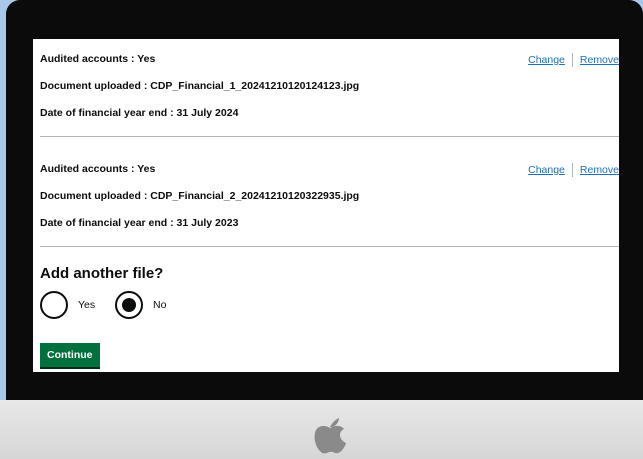 The width and height of the screenshot is (643, 459). I want to click on radio-no-label: No, so click(159, 305).